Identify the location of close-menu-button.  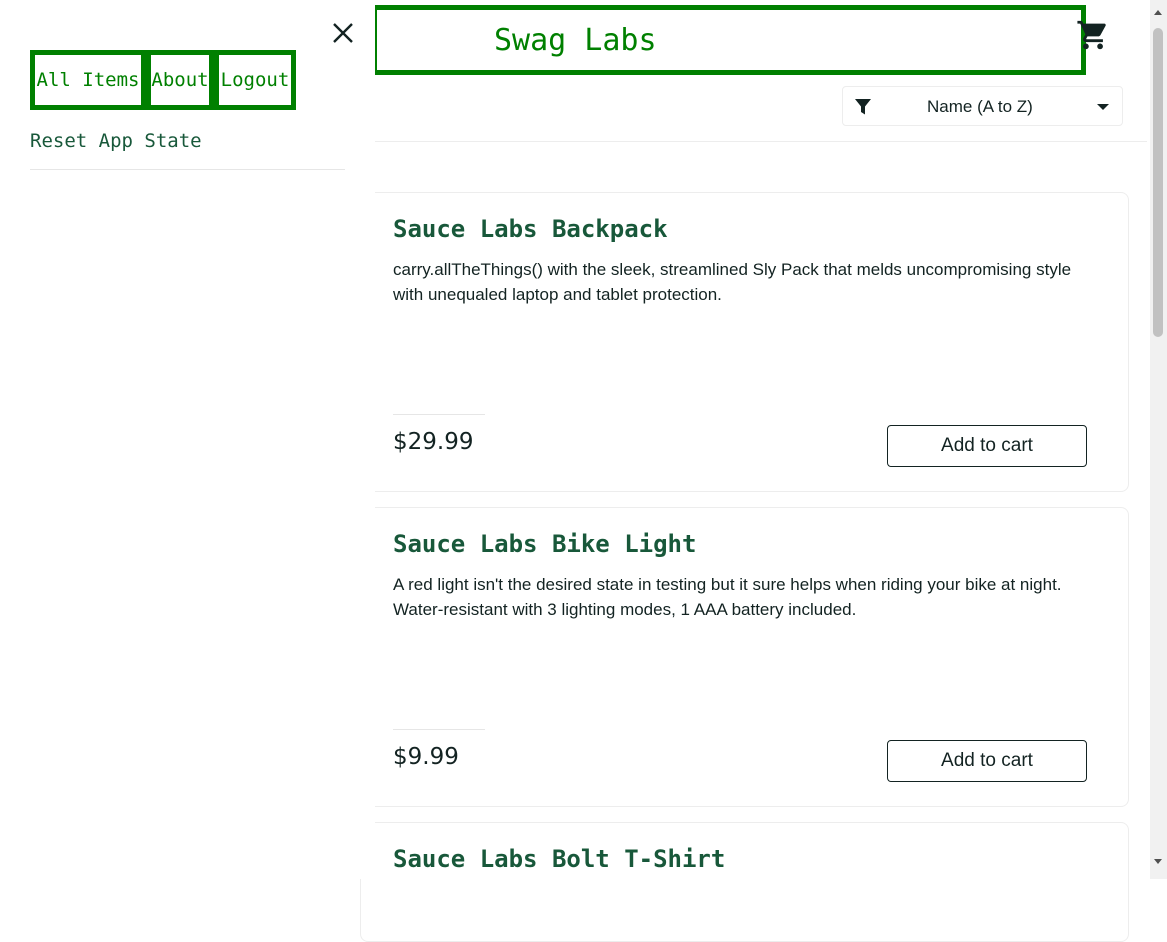
(343, 33).